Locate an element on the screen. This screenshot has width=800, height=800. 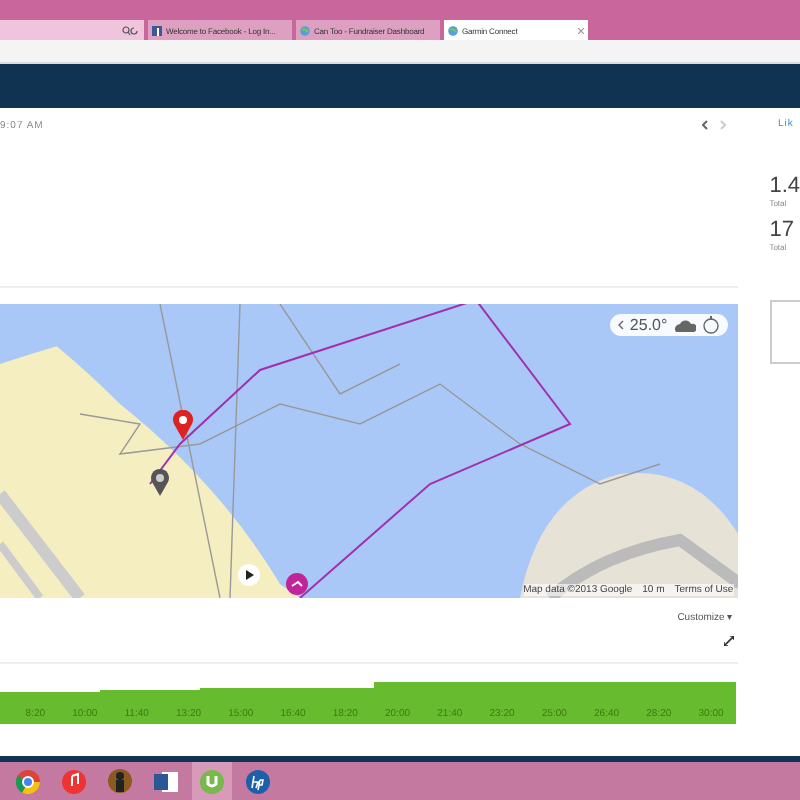
stat-value: 17 is located at coordinates (782, 231).